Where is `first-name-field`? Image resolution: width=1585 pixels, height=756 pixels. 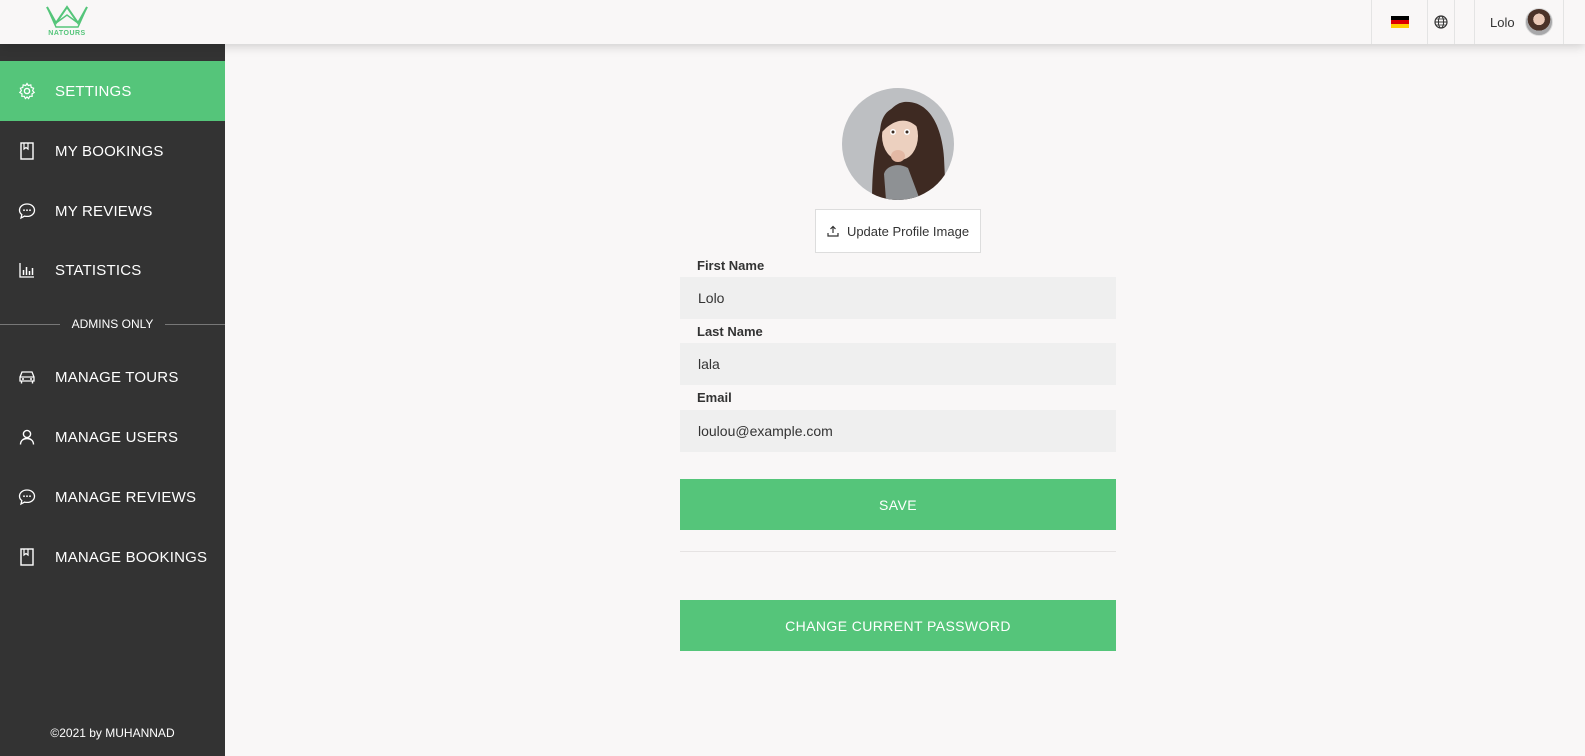
first-name-field is located at coordinates (898, 298).